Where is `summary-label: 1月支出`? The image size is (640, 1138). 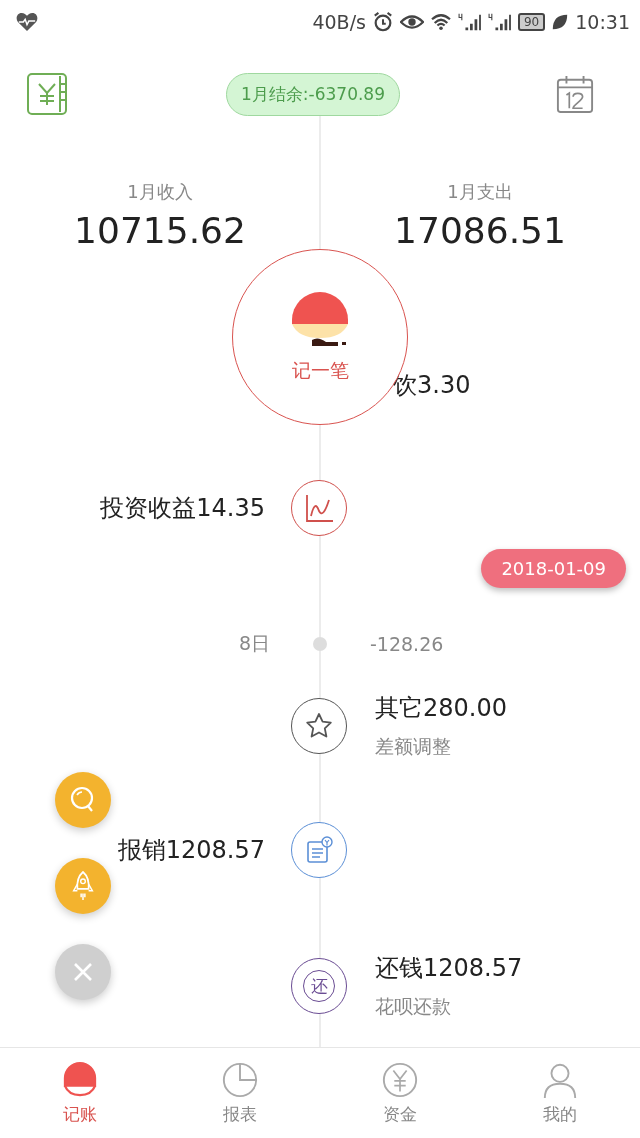 summary-label: 1月支出 is located at coordinates (480, 192).